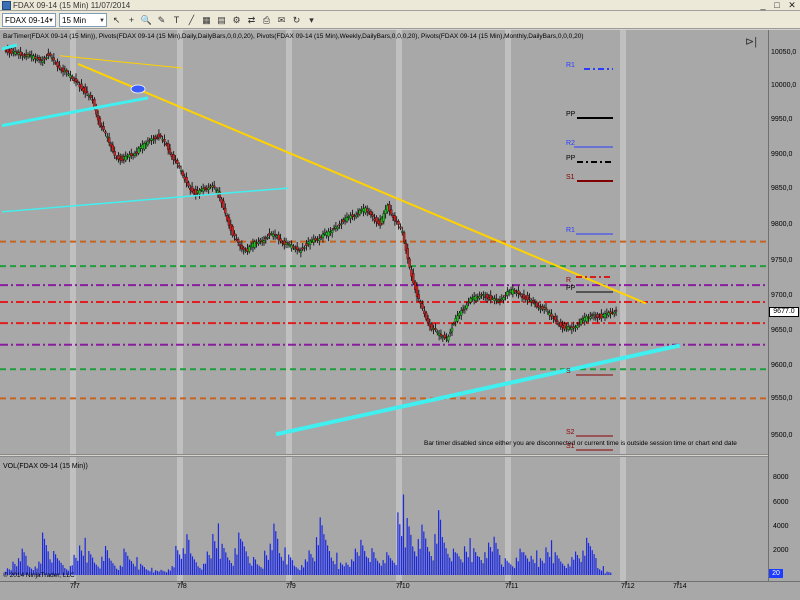 The image size is (800, 600). I want to click on pivot-label: R2, so click(570, 143).